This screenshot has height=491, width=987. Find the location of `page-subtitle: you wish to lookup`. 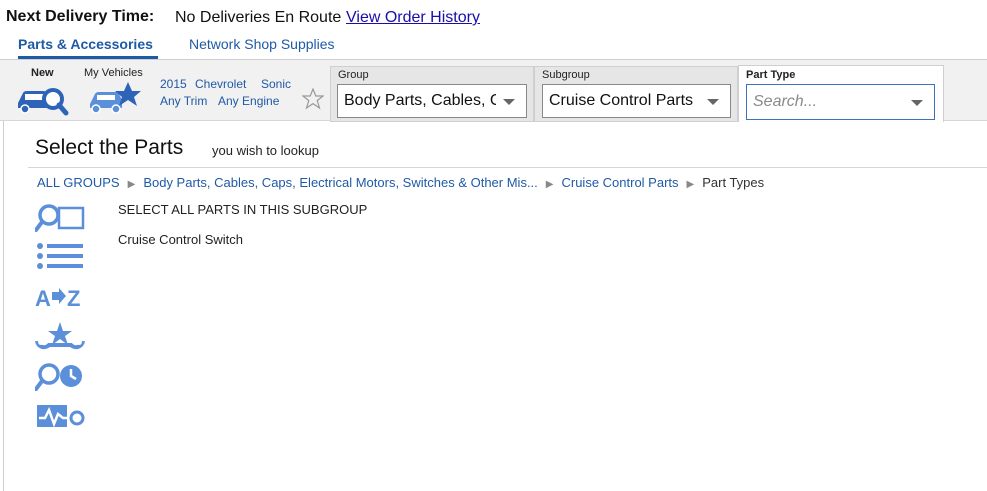

page-subtitle: you wish to lookup is located at coordinates (265, 150).